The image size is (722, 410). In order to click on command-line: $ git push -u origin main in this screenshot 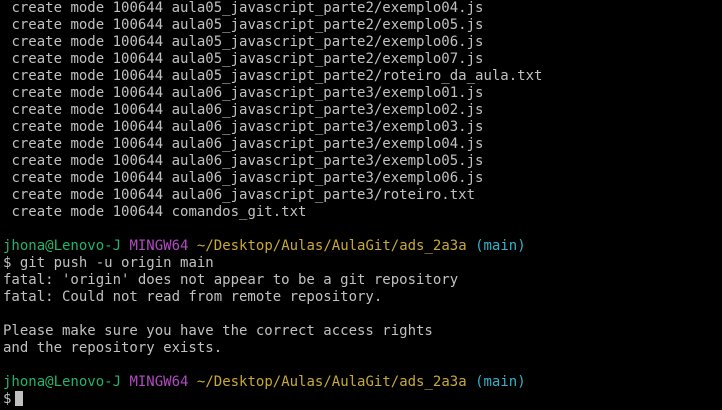, I will do `click(362, 263)`.